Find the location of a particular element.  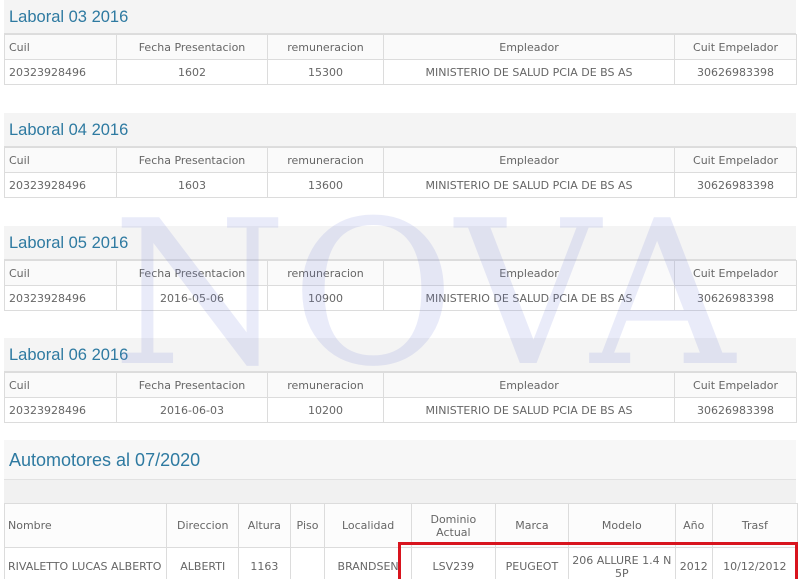

cell-nombre: RIVALETTO LUCAS ALBERTO is located at coordinates (85, 563).